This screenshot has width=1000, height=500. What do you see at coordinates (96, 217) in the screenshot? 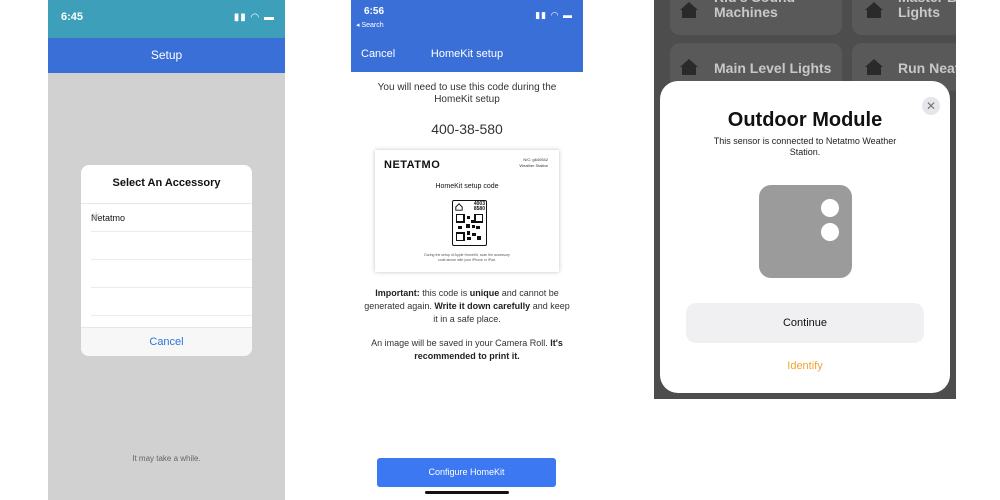
I see `loading-spinner-icon: ✳` at bounding box center [96, 217].